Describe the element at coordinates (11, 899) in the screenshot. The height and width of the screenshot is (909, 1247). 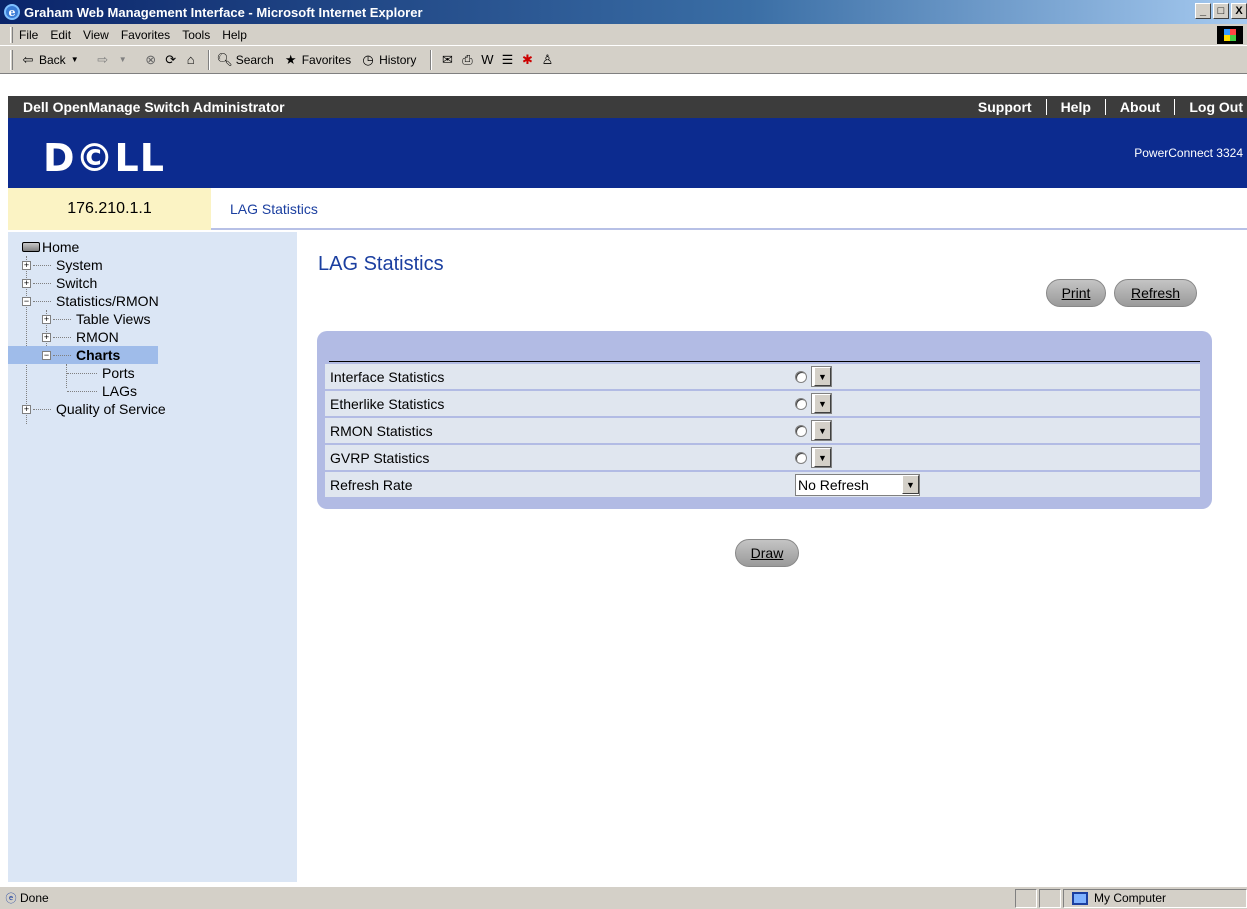
I see `page-icon: ⓔ` at that location.